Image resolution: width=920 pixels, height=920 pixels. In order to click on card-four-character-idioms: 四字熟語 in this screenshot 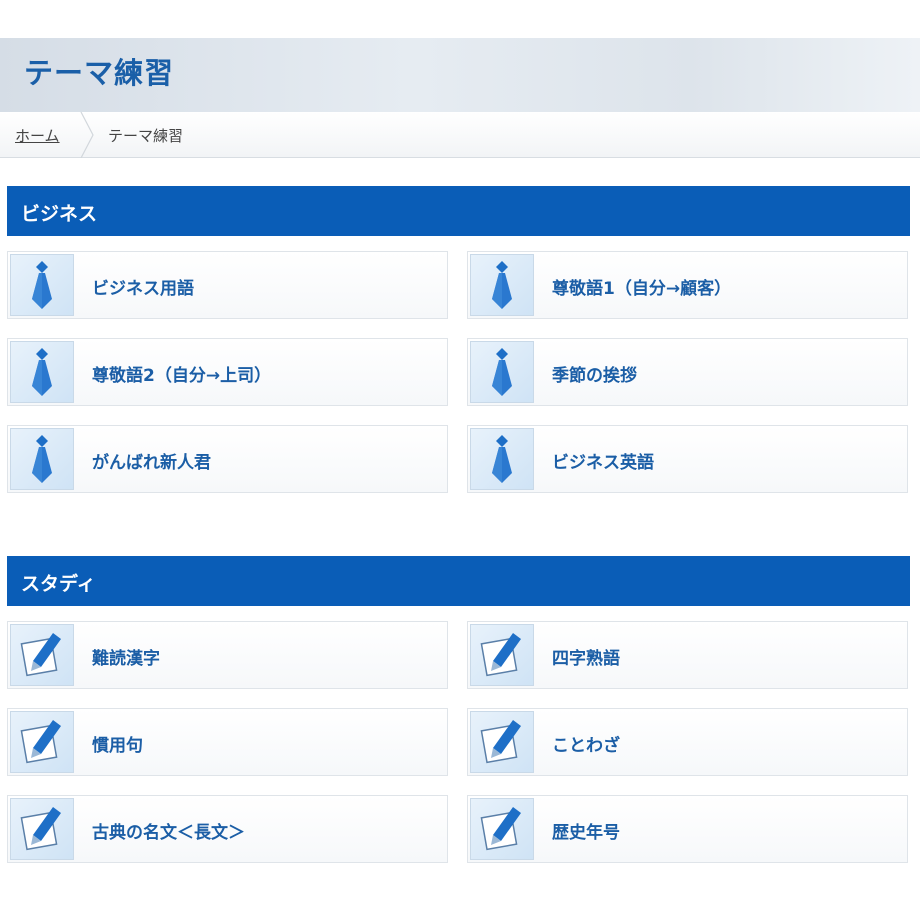, I will do `click(687, 655)`.